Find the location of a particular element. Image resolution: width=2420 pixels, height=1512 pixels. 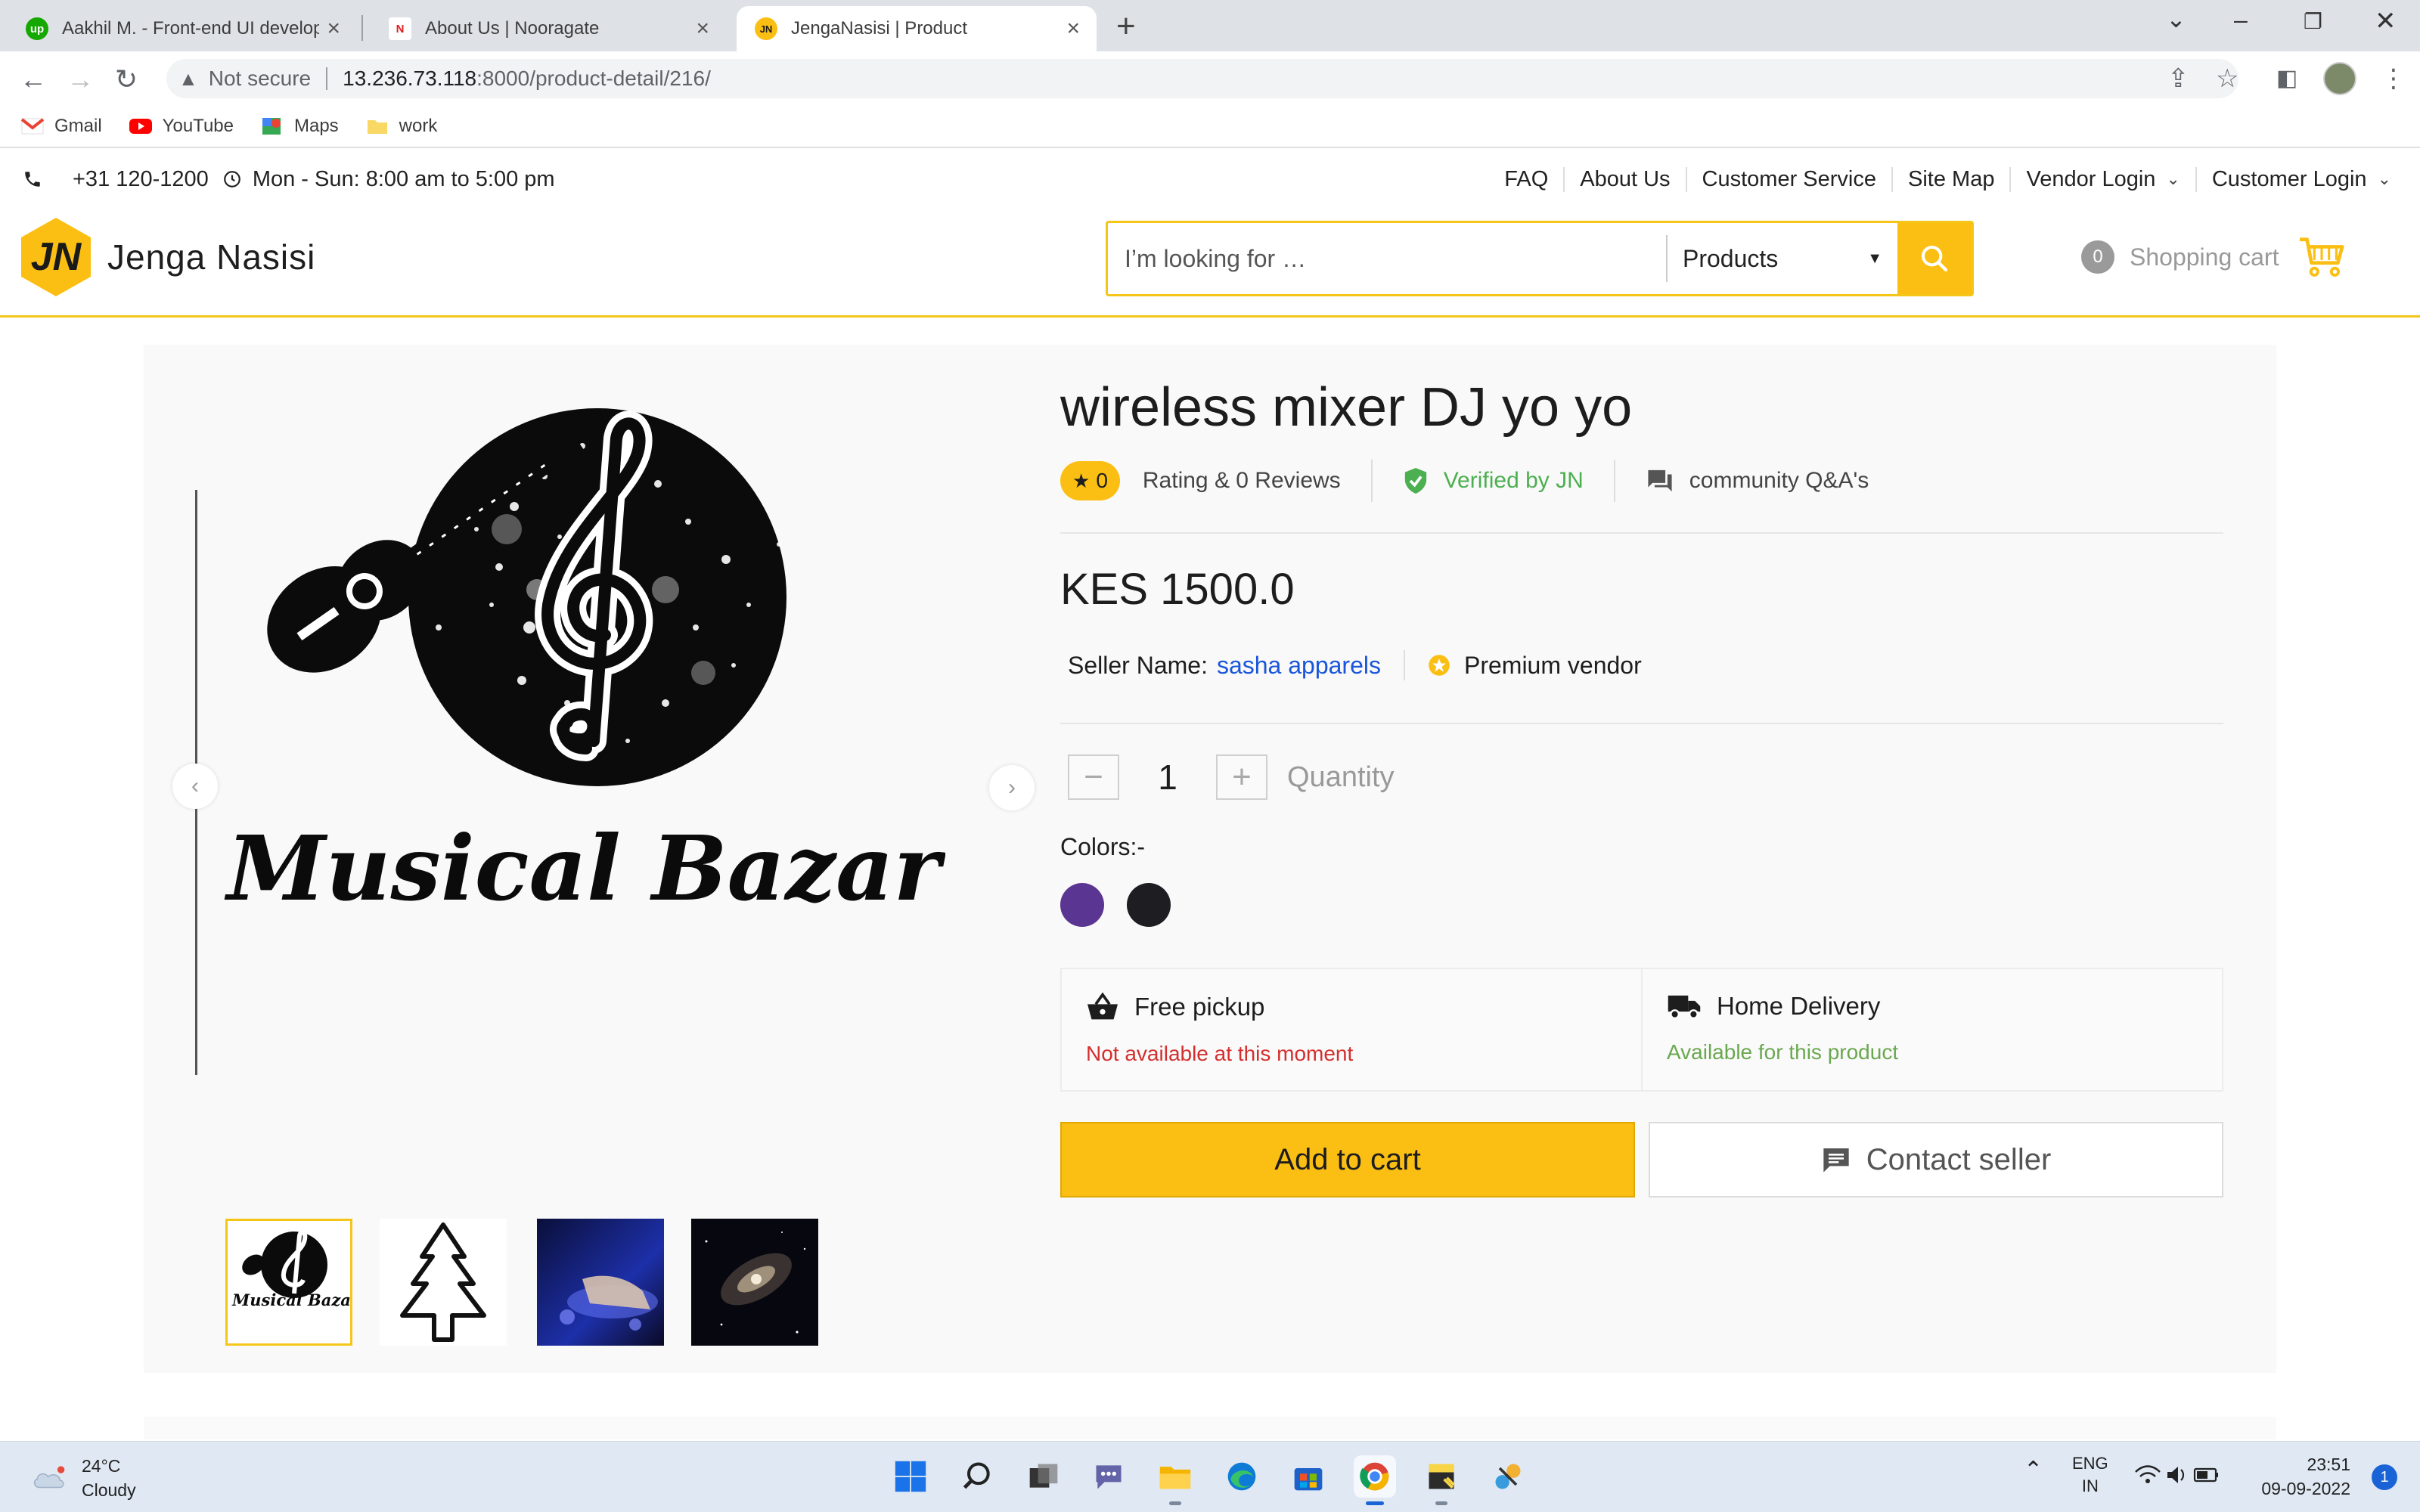

search-category-select: Products ▼ is located at coordinates (1782, 258).